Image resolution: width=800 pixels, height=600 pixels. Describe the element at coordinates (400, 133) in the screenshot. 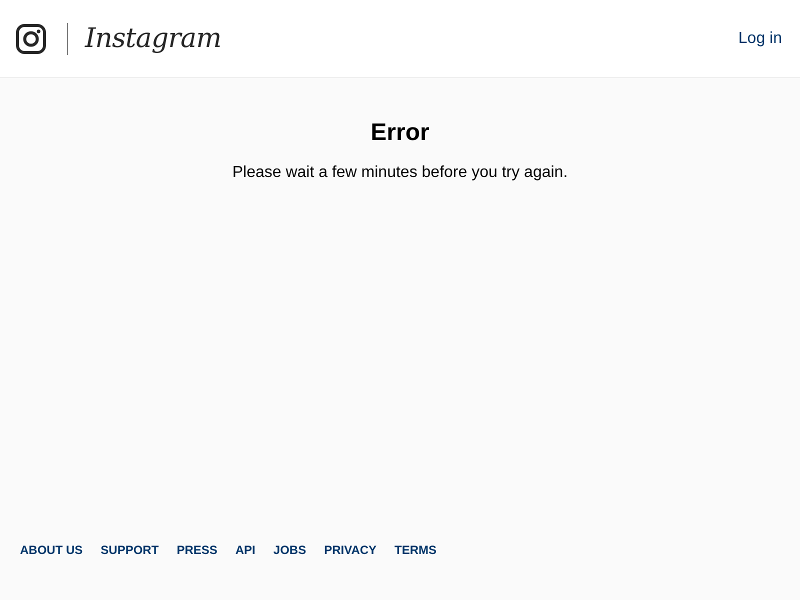

I see `error-title: Error` at that location.